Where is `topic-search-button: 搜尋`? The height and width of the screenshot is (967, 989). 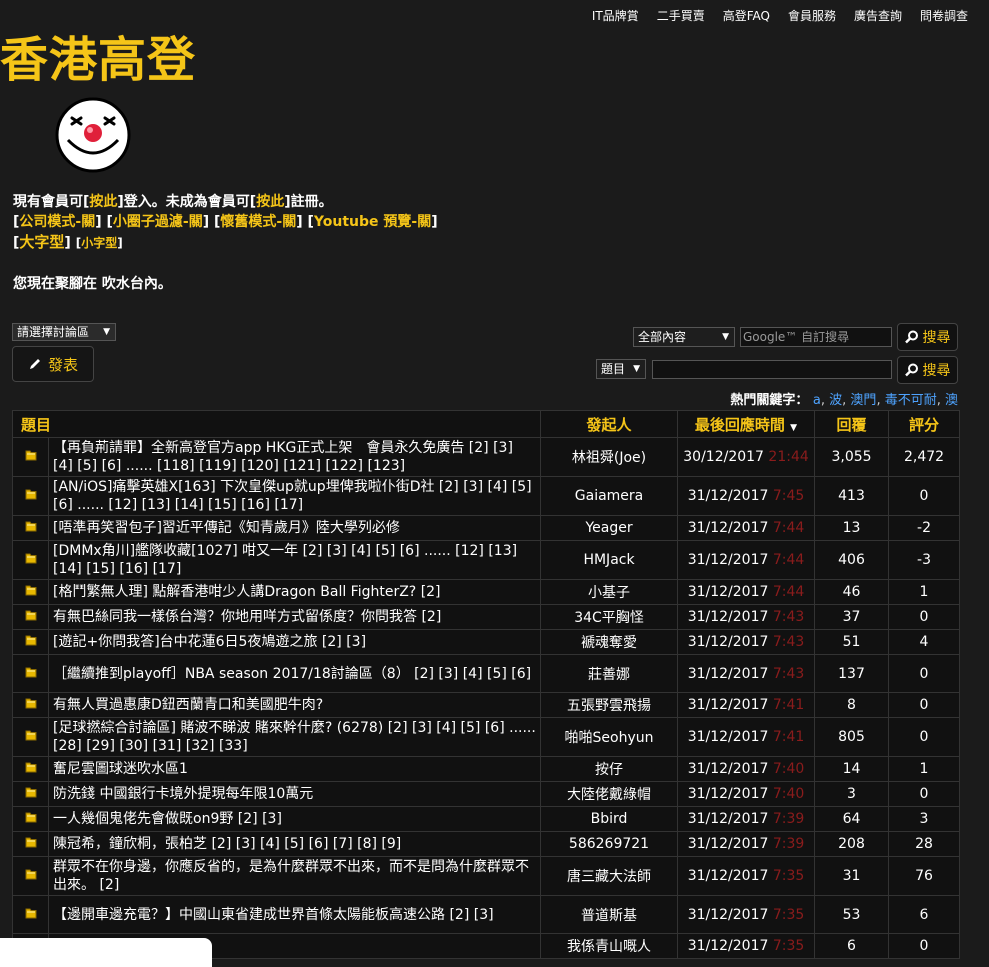
topic-search-button: 搜尋 is located at coordinates (927, 370).